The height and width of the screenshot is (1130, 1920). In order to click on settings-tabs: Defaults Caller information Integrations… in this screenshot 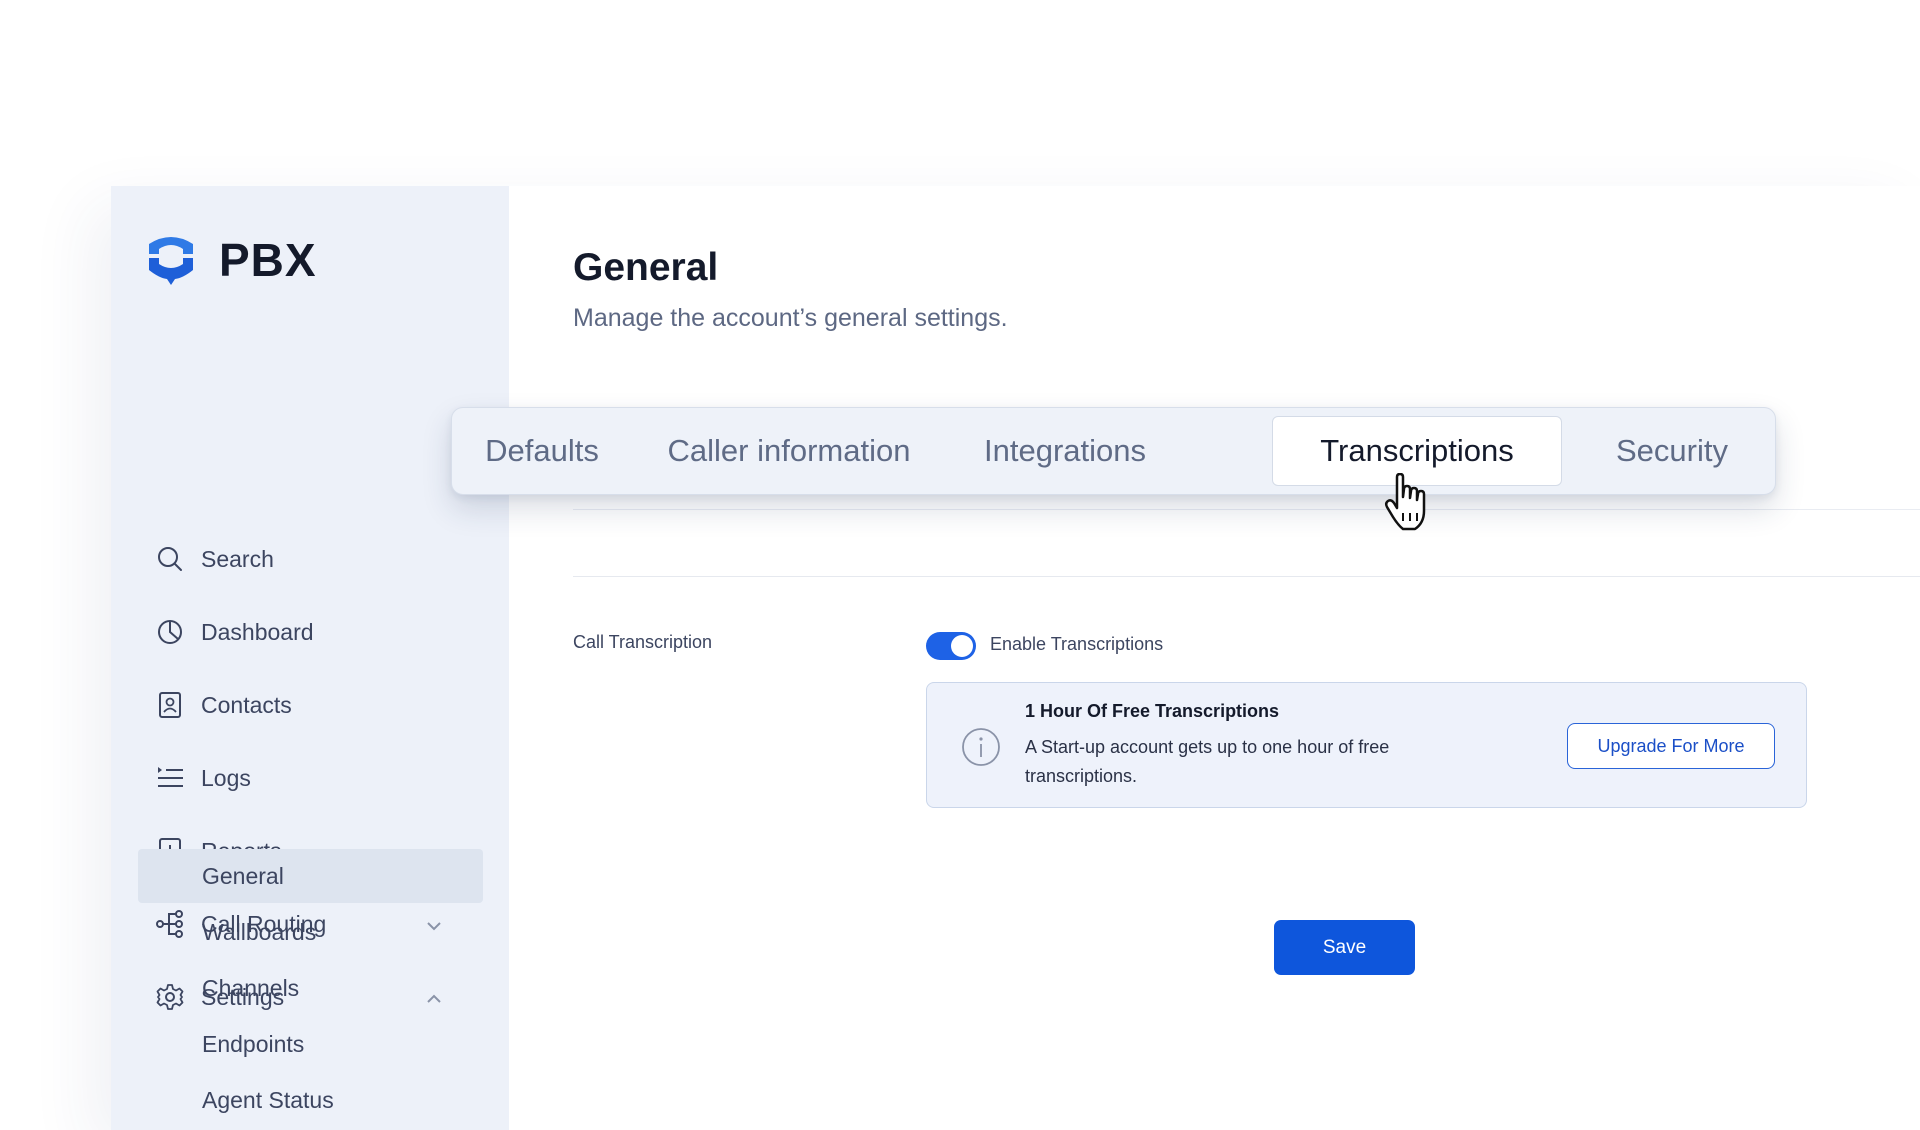, I will do `click(1113, 451)`.